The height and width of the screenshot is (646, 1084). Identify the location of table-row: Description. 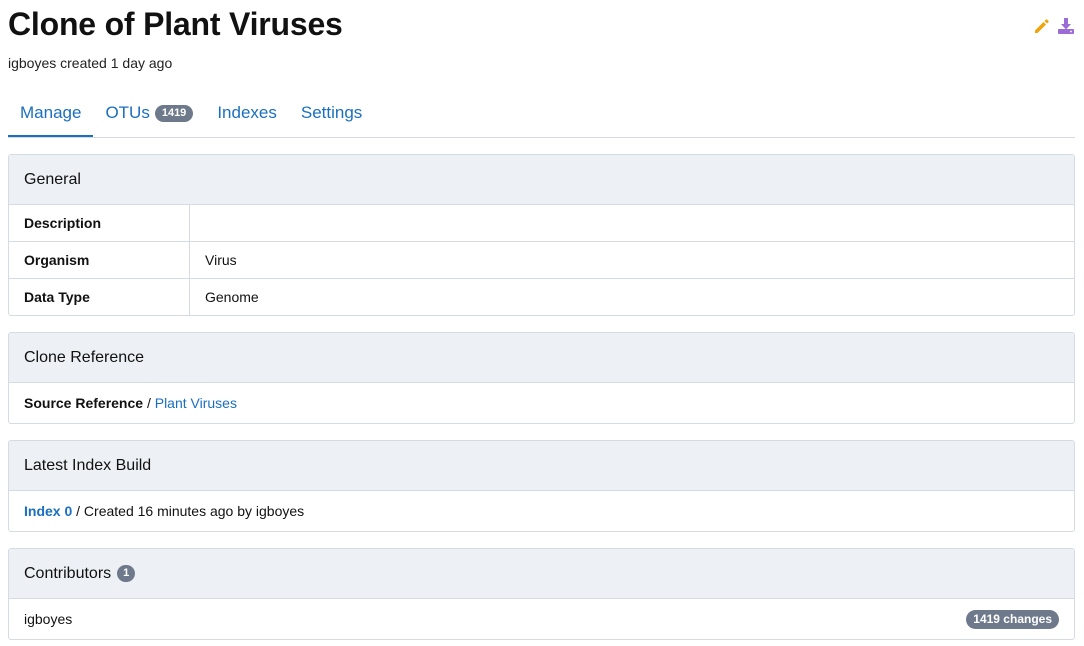
(541, 223).